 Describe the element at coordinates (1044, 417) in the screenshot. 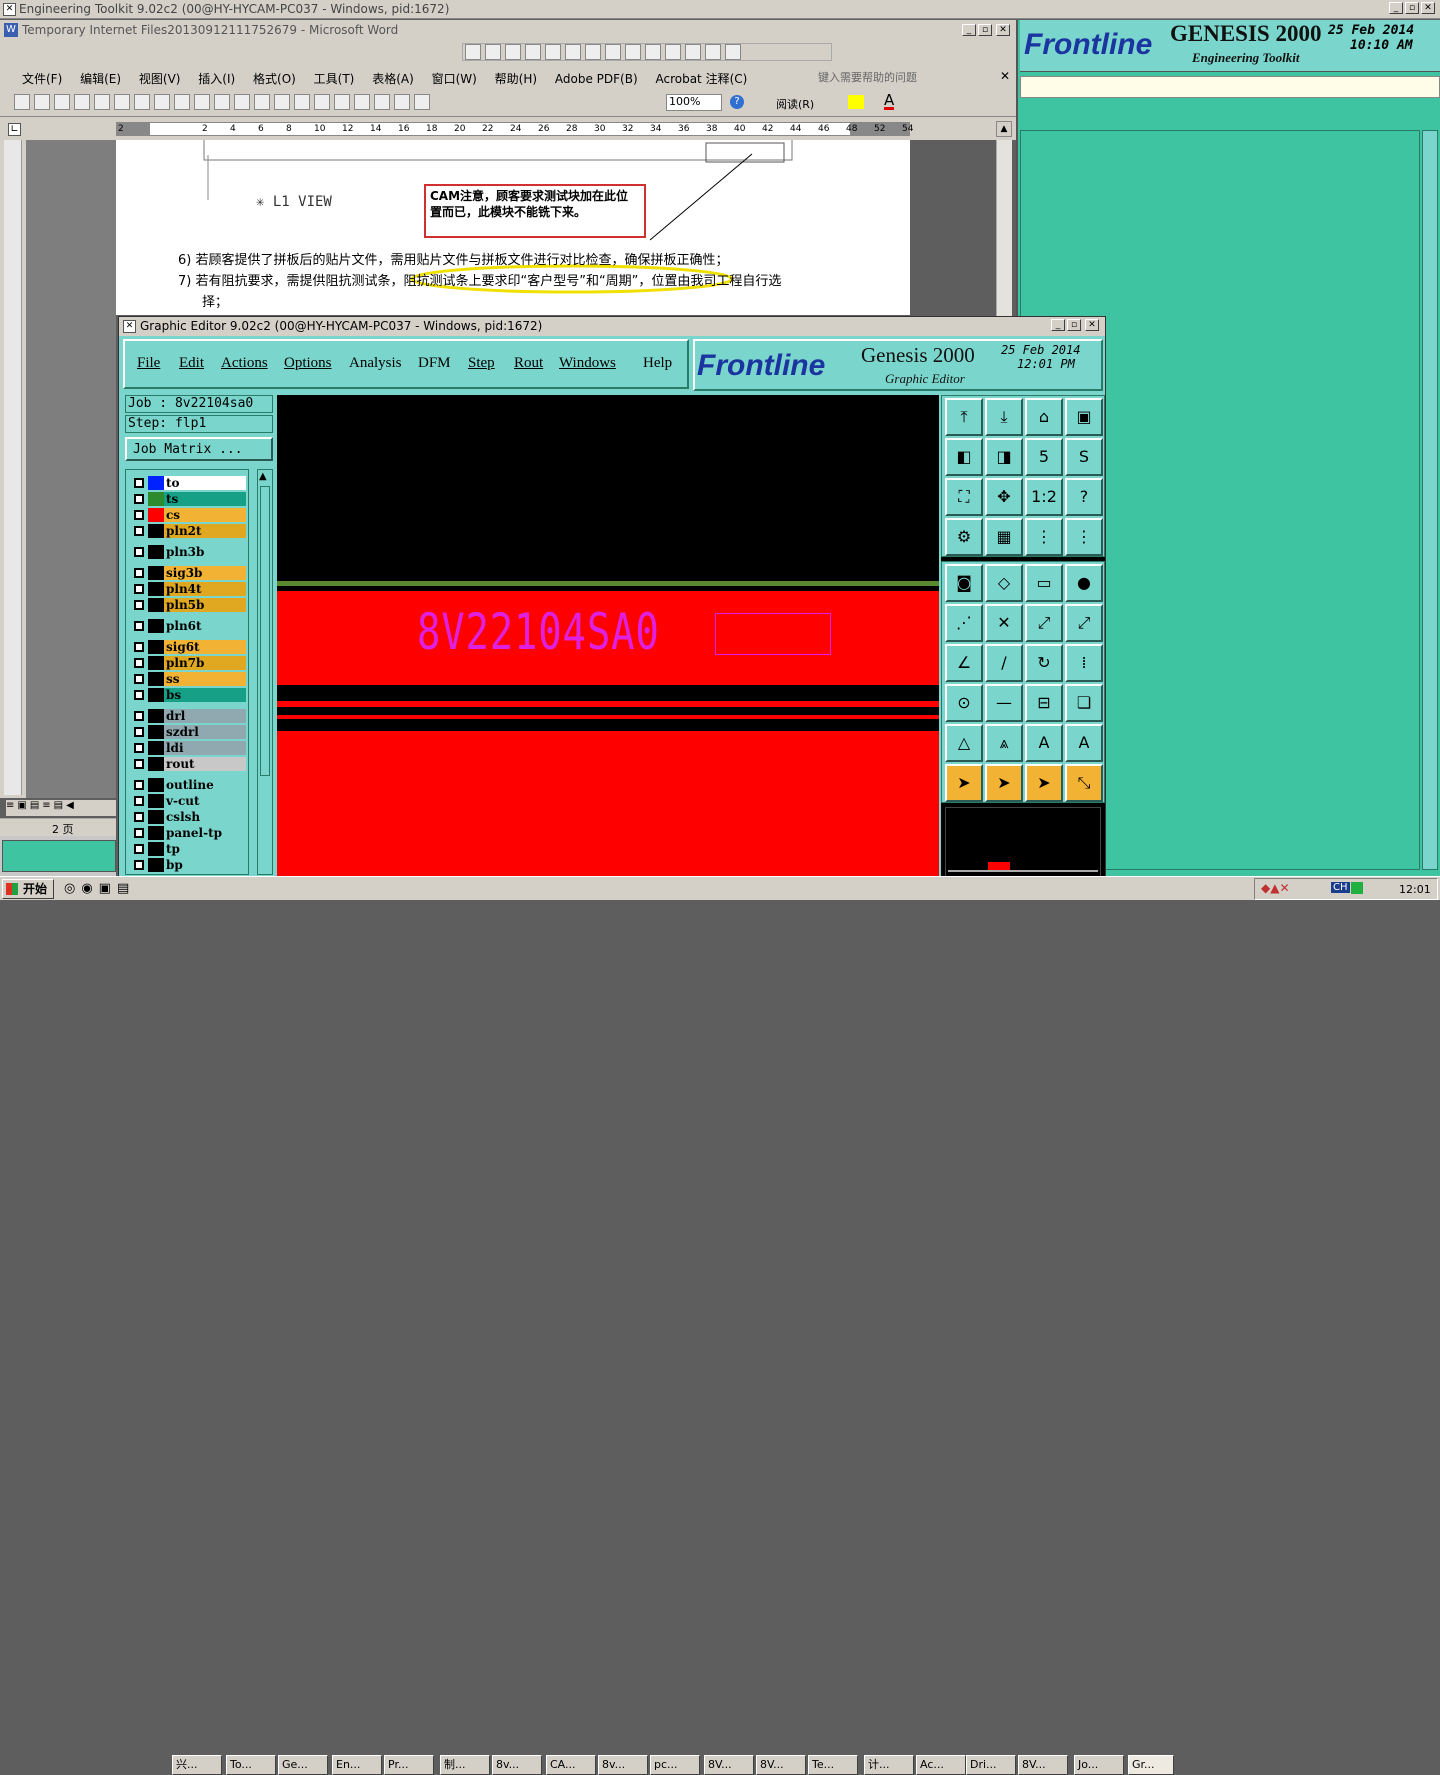

I see `home-icon: ⌂` at that location.